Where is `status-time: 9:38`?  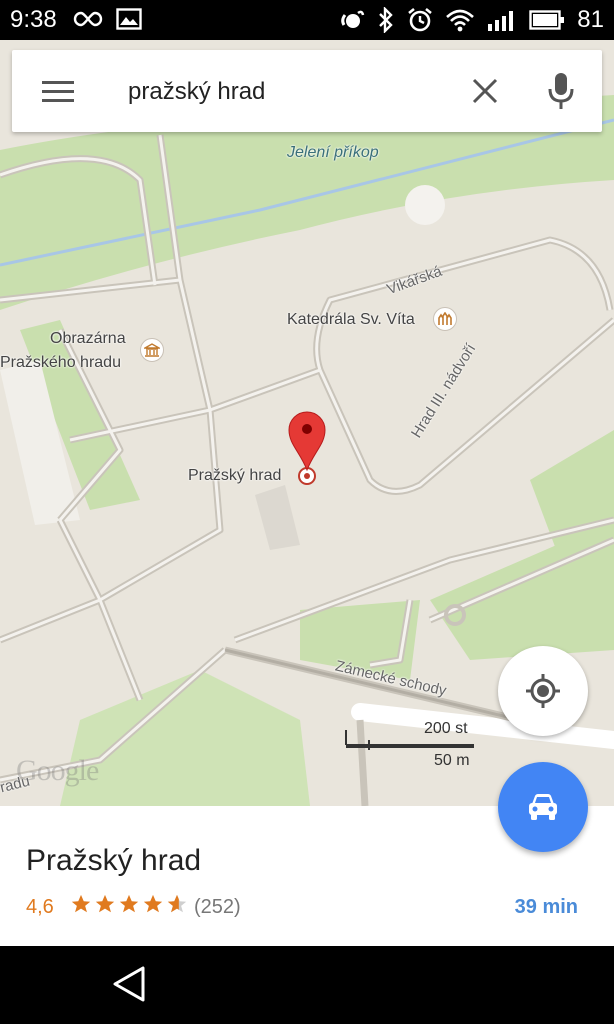
status-time: 9:38 is located at coordinates (33, 19).